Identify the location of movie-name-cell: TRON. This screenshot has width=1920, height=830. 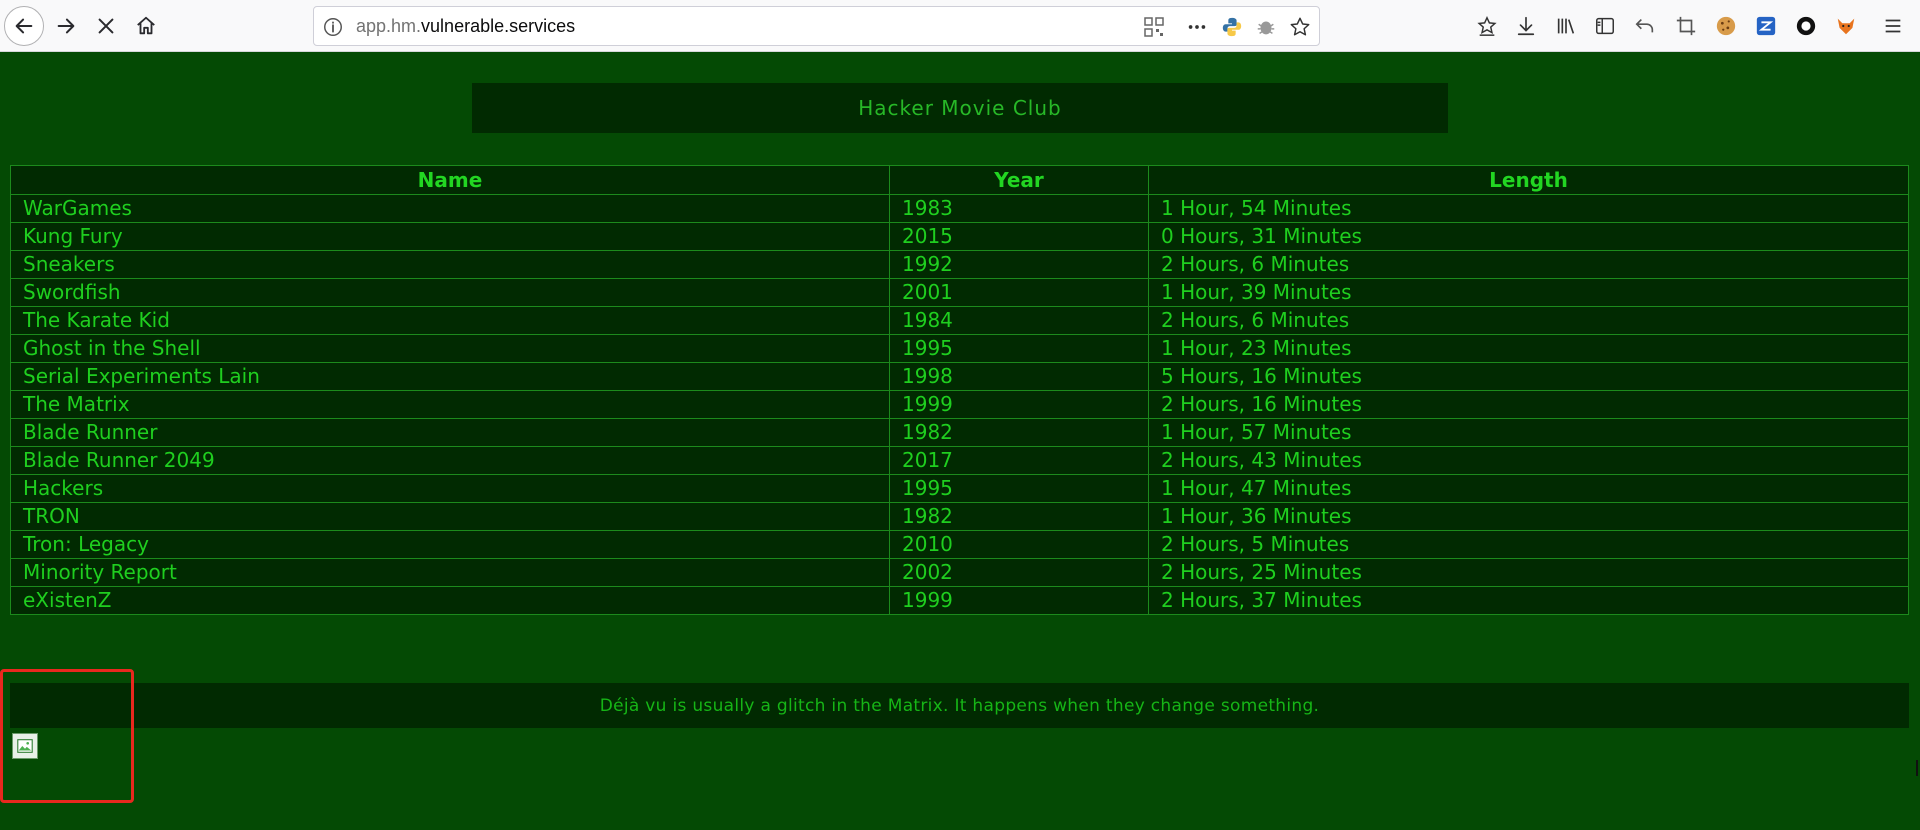
(450, 516).